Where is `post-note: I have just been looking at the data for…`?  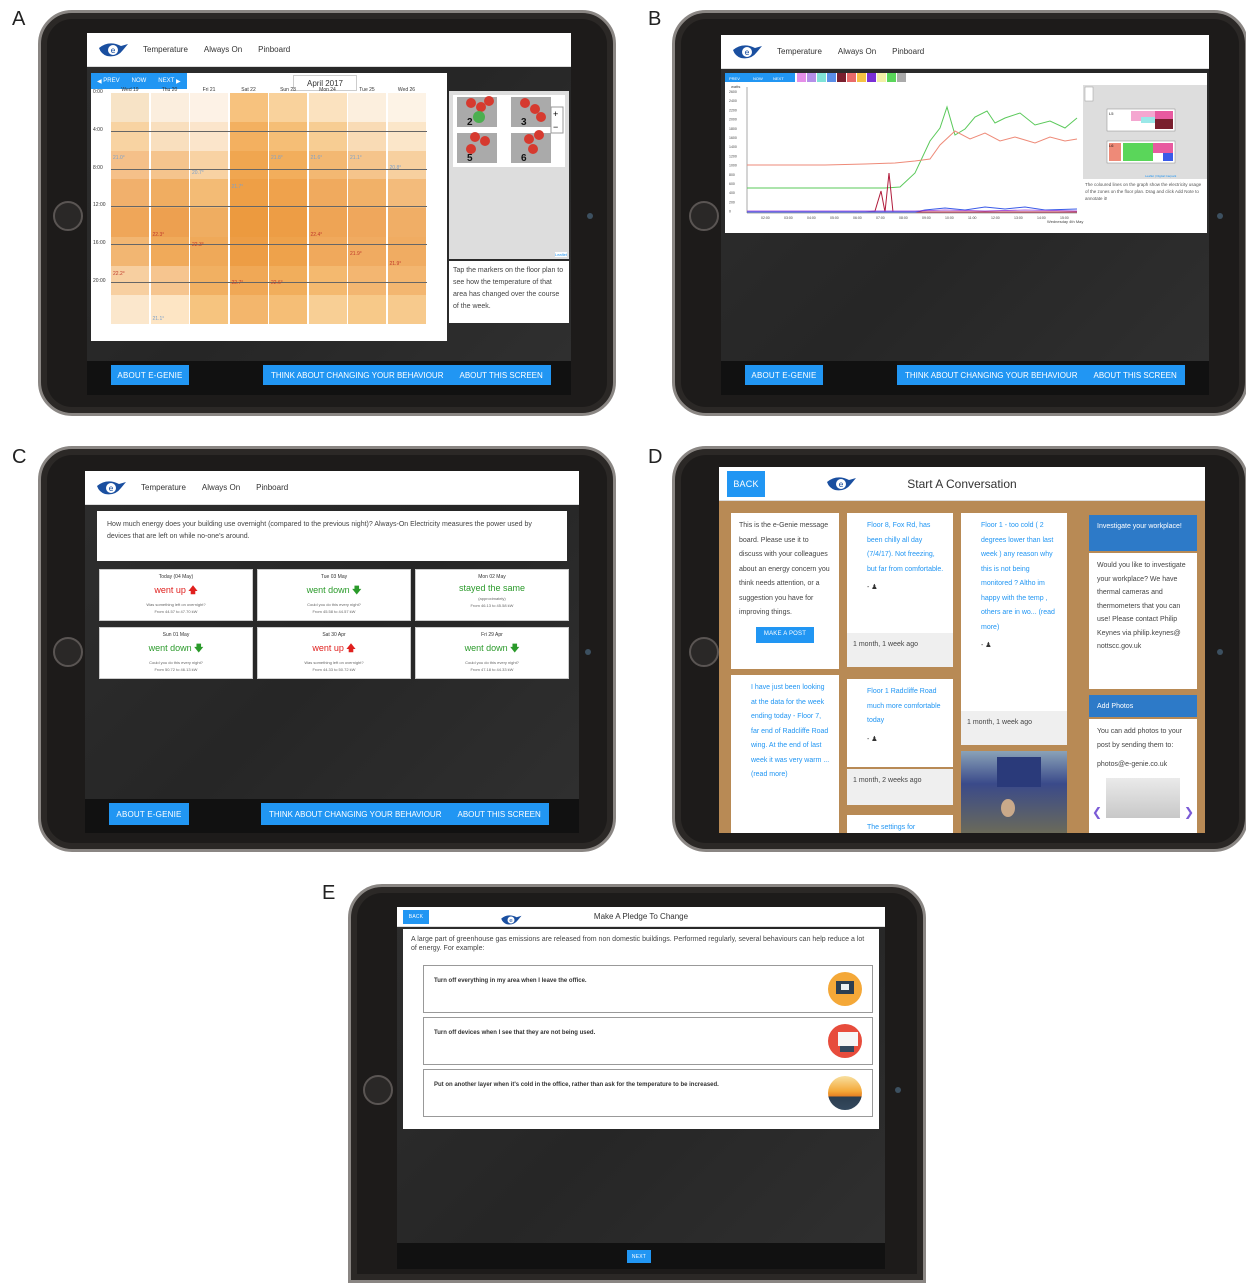 post-note: I have just been looking at the data for… is located at coordinates (785, 754).